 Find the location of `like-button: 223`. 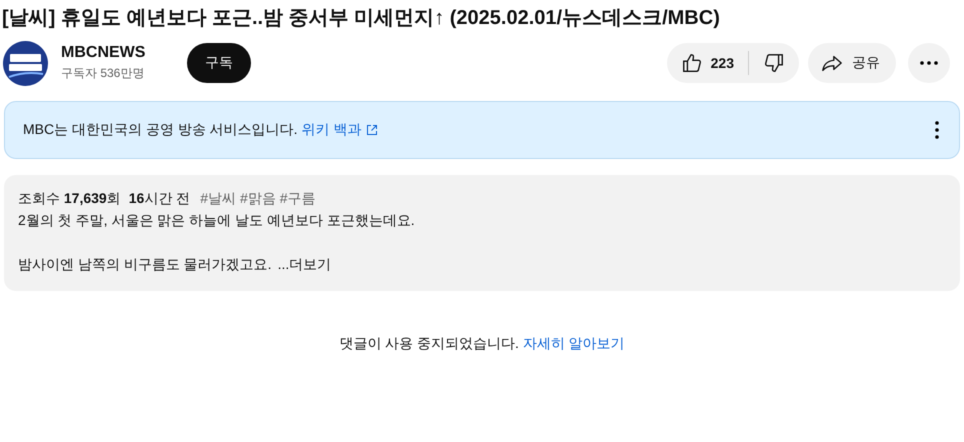

like-button: 223 is located at coordinates (707, 63).